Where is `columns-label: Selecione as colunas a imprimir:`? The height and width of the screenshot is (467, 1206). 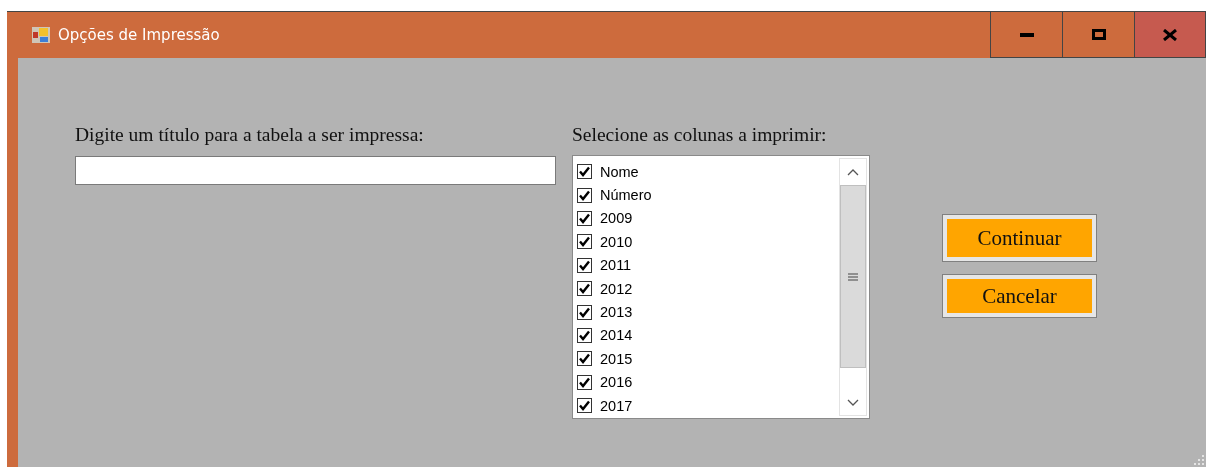 columns-label: Selecione as colunas a imprimir: is located at coordinates (700, 135).